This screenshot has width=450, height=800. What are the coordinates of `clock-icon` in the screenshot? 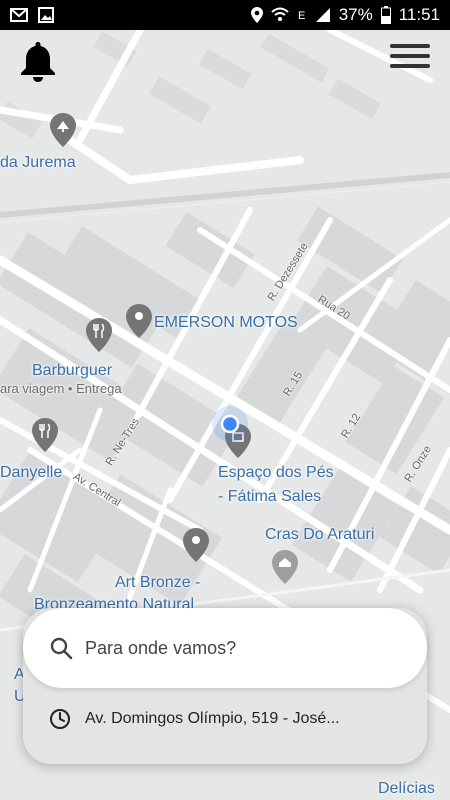 It's located at (60, 719).